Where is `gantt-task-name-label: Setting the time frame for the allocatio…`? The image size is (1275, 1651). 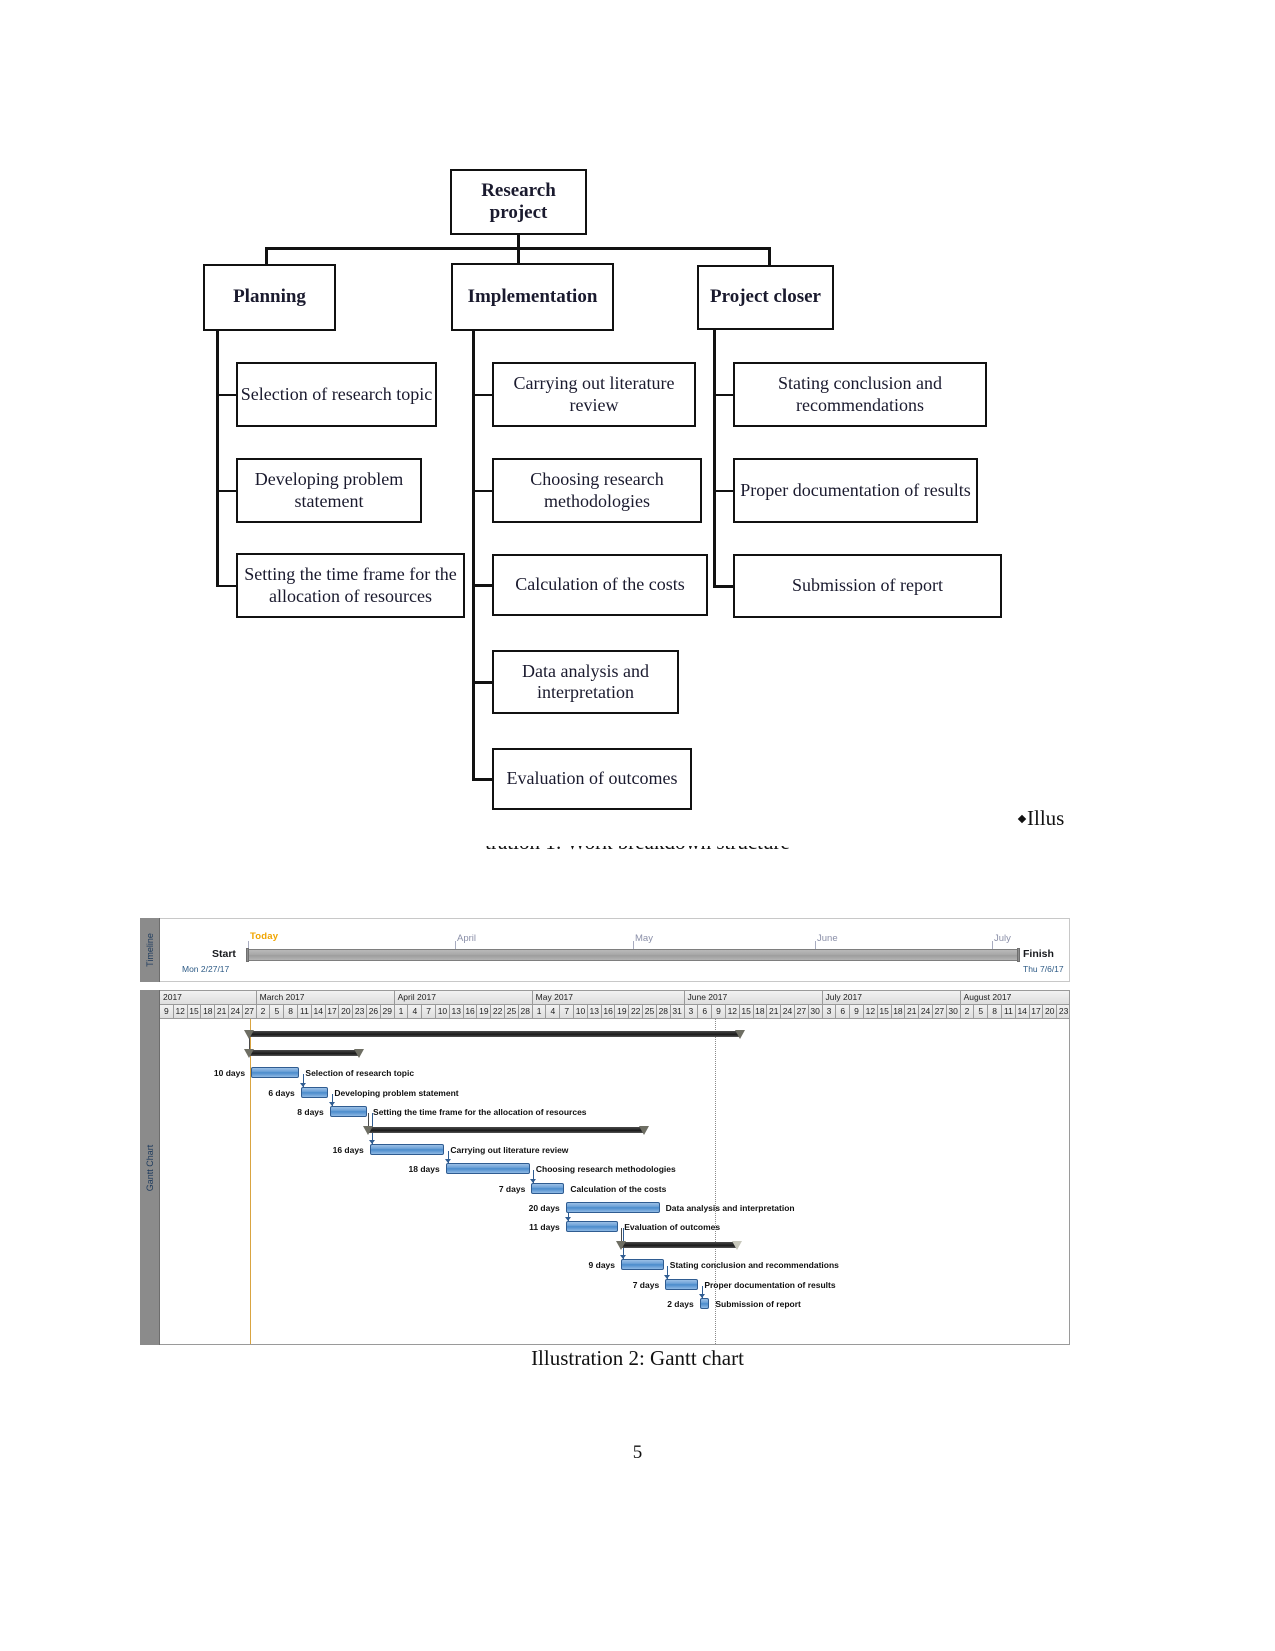
gantt-task-name-label: Setting the time frame for the allocatio… is located at coordinates (480, 1111).